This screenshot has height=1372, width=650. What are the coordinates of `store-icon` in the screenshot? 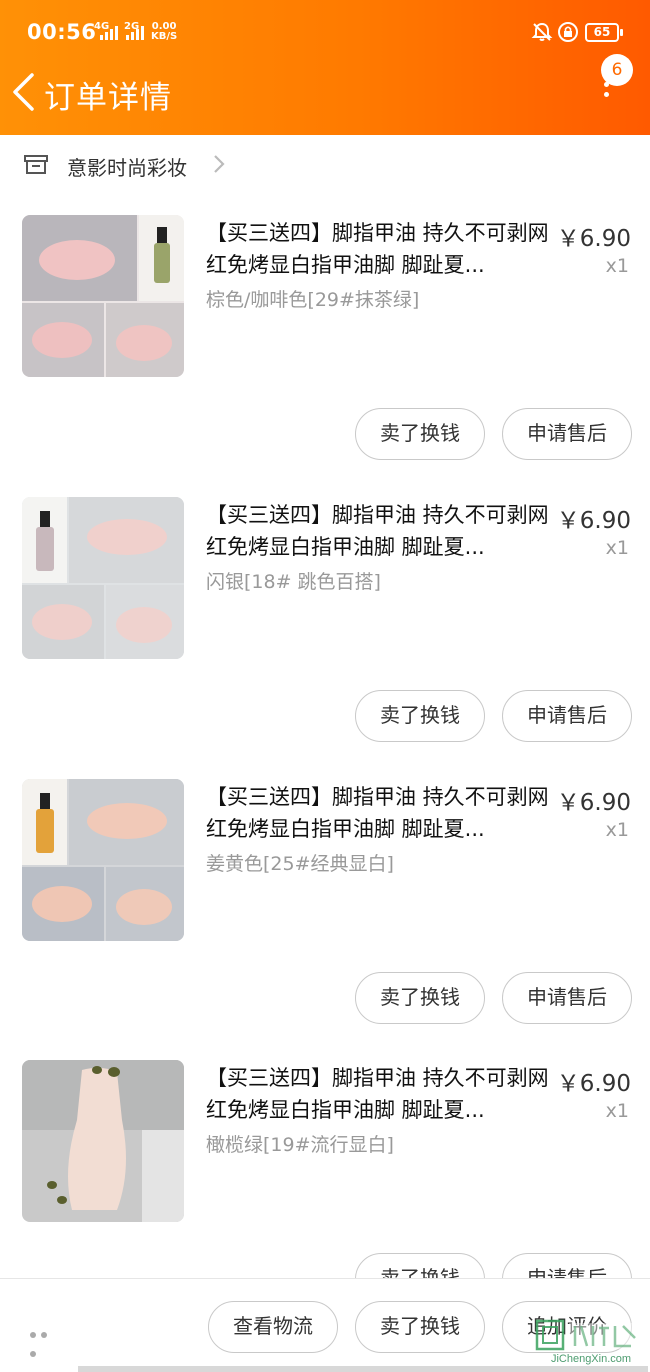 It's located at (36, 164).